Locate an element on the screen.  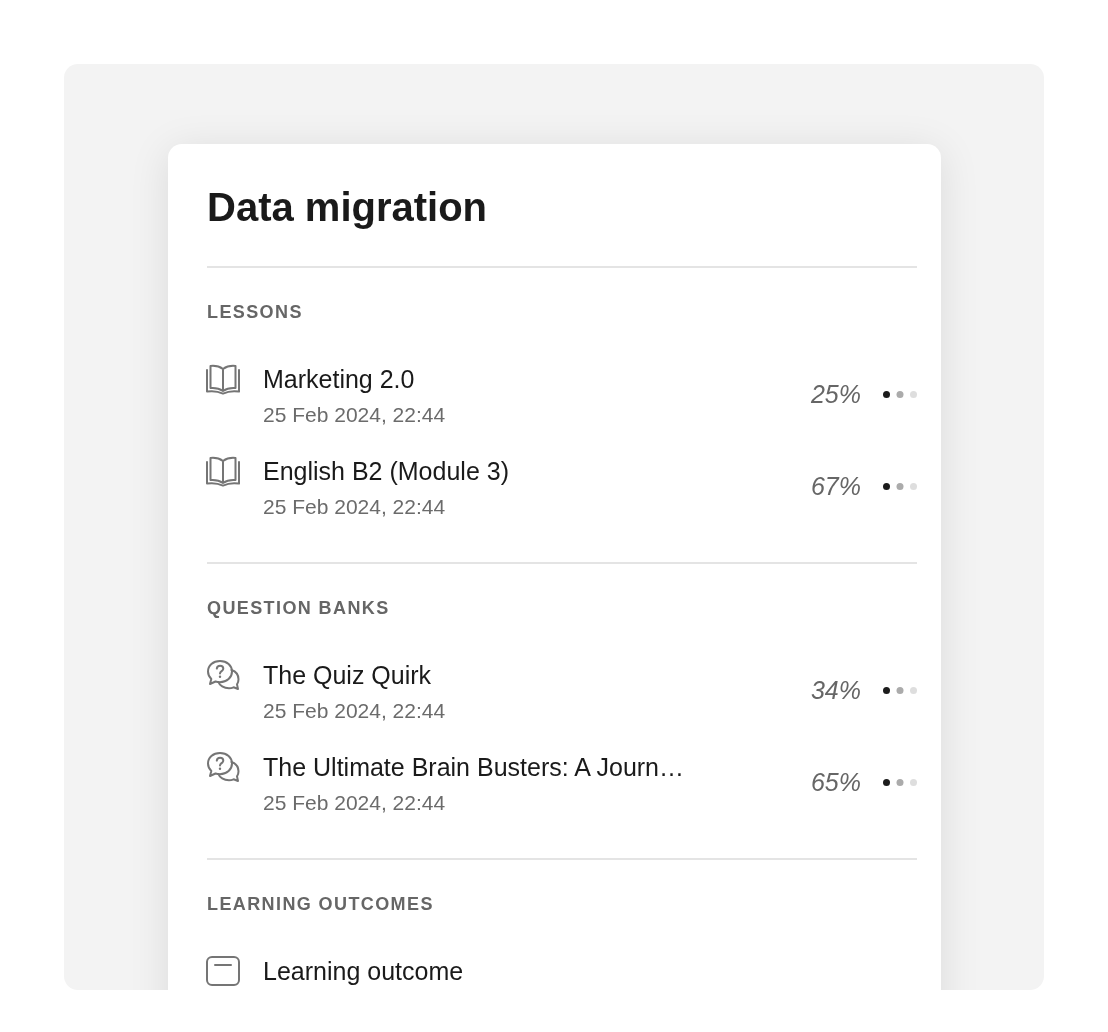
progress-percent: 34% is located at coordinates (835, 690).